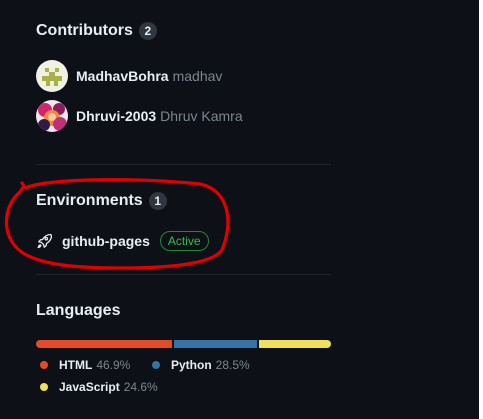 The image size is (483, 419). What do you see at coordinates (147, 31) in the screenshot?
I see `contributors-count-badge: 2` at bounding box center [147, 31].